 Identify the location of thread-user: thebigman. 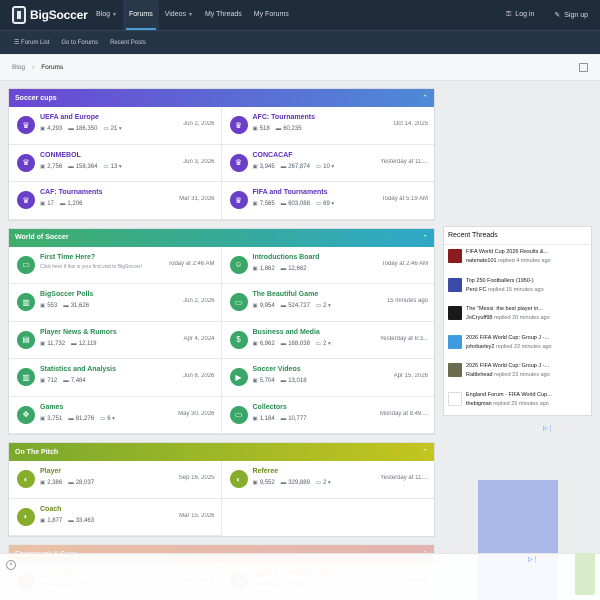
(479, 404).